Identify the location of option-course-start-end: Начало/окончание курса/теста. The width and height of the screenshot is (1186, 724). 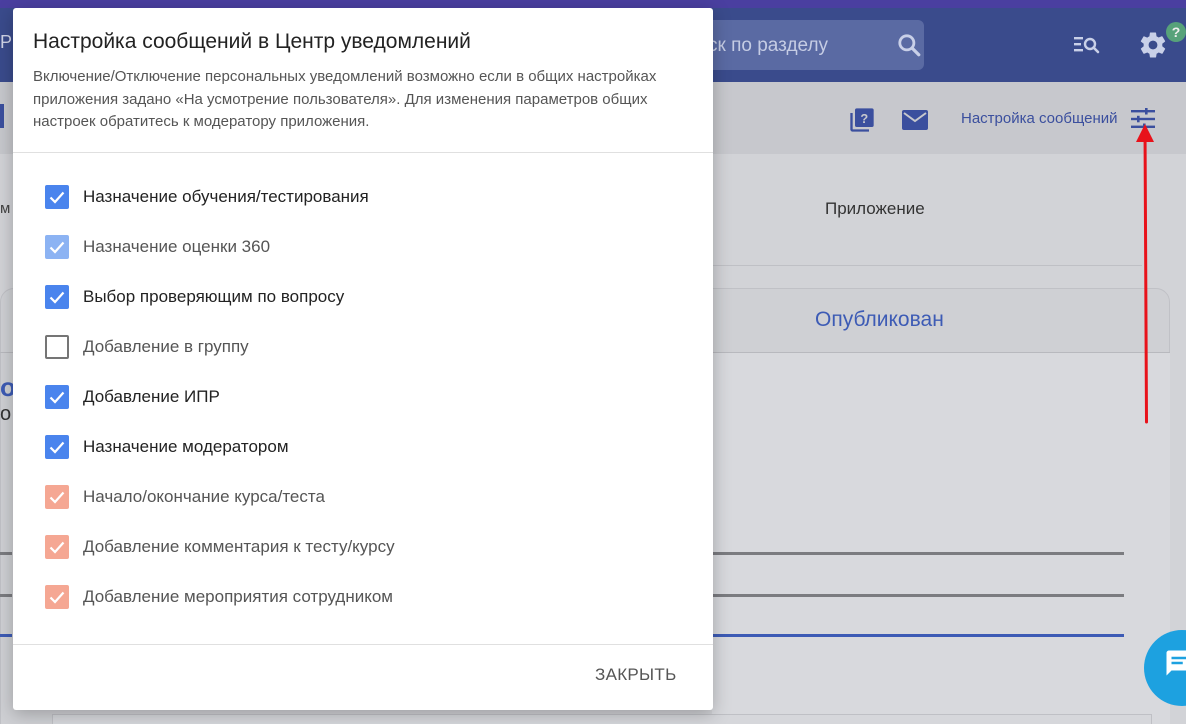
(185, 497).